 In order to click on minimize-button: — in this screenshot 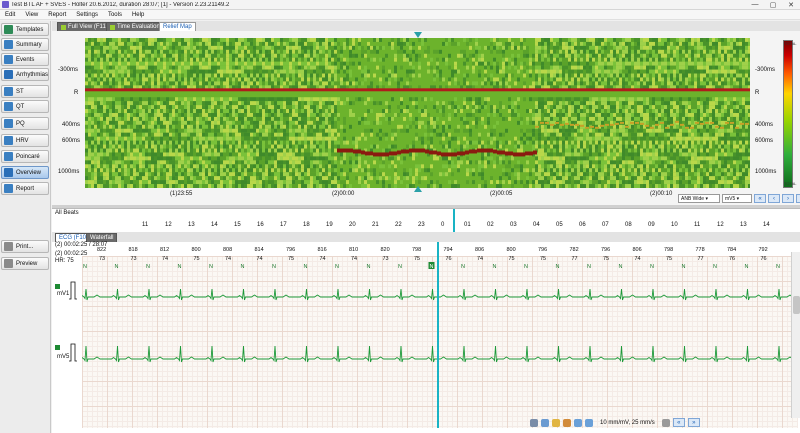, I will do `click(755, 5)`.